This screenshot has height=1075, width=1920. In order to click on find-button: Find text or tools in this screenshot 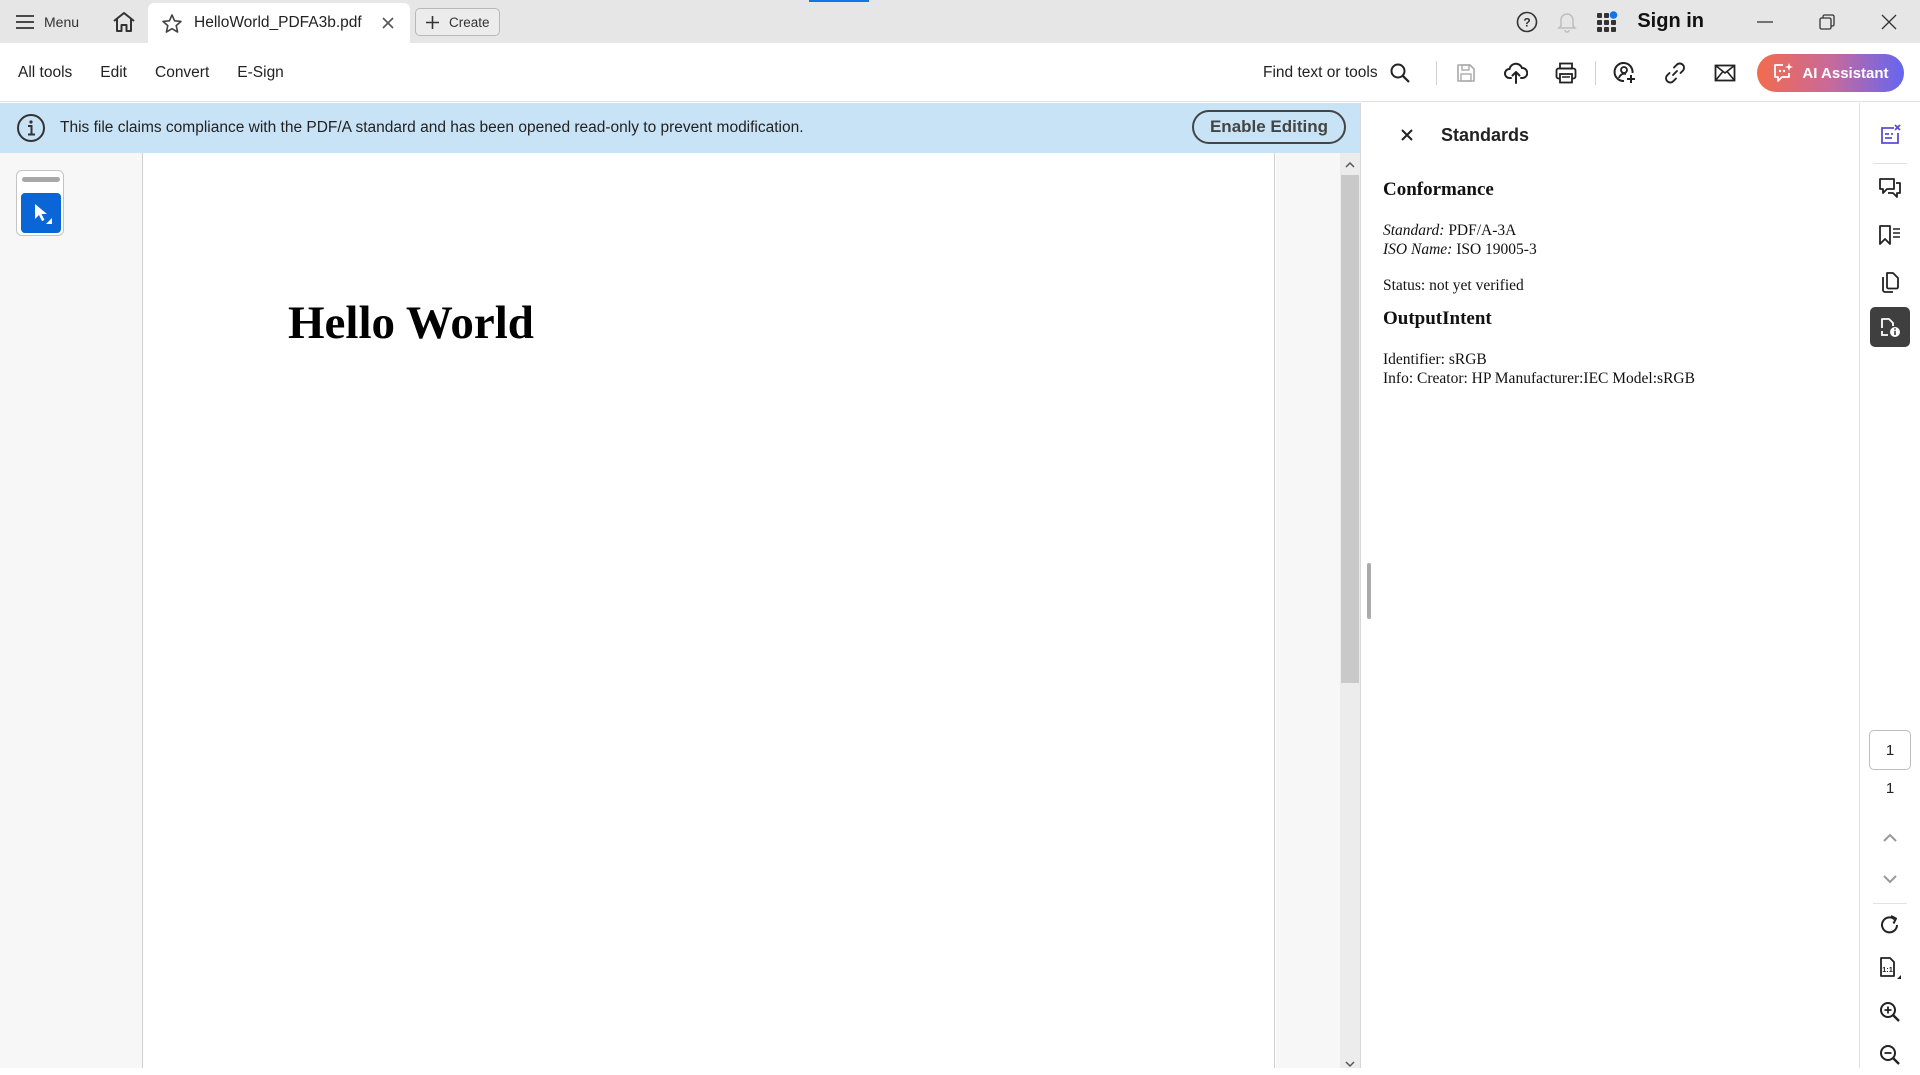, I will do `click(1336, 72)`.